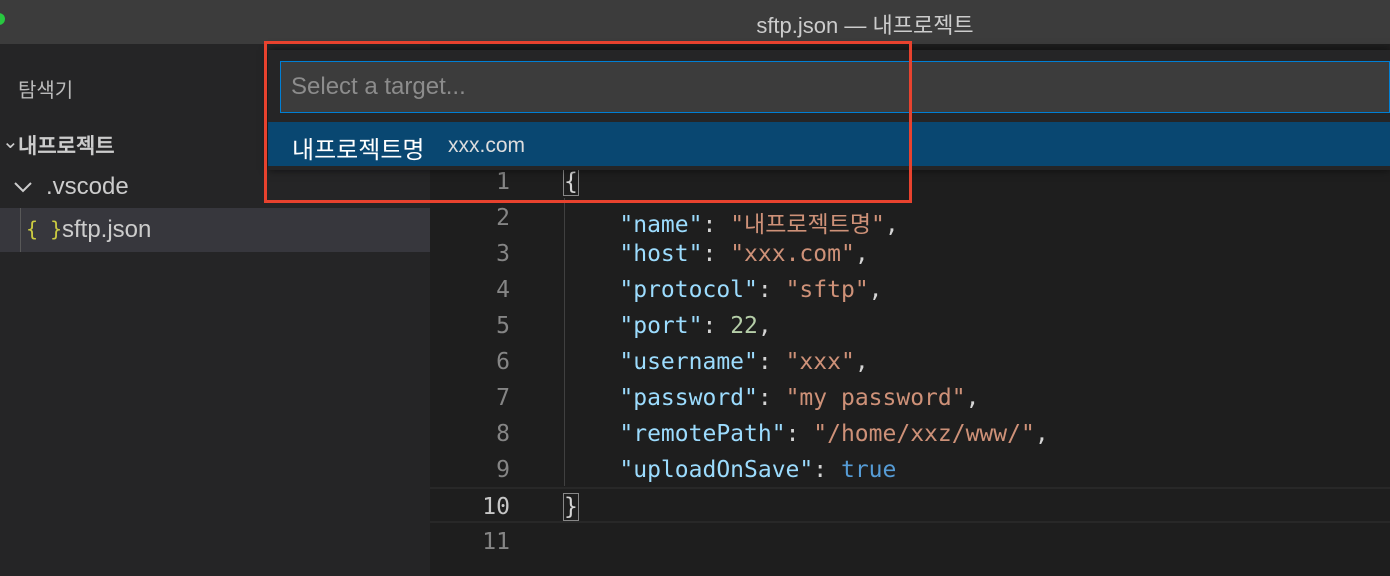 This screenshot has height=576, width=1390. Describe the element at coordinates (215, 230) in the screenshot. I see `tree-item-sftp-json: { } sftp.json` at that location.